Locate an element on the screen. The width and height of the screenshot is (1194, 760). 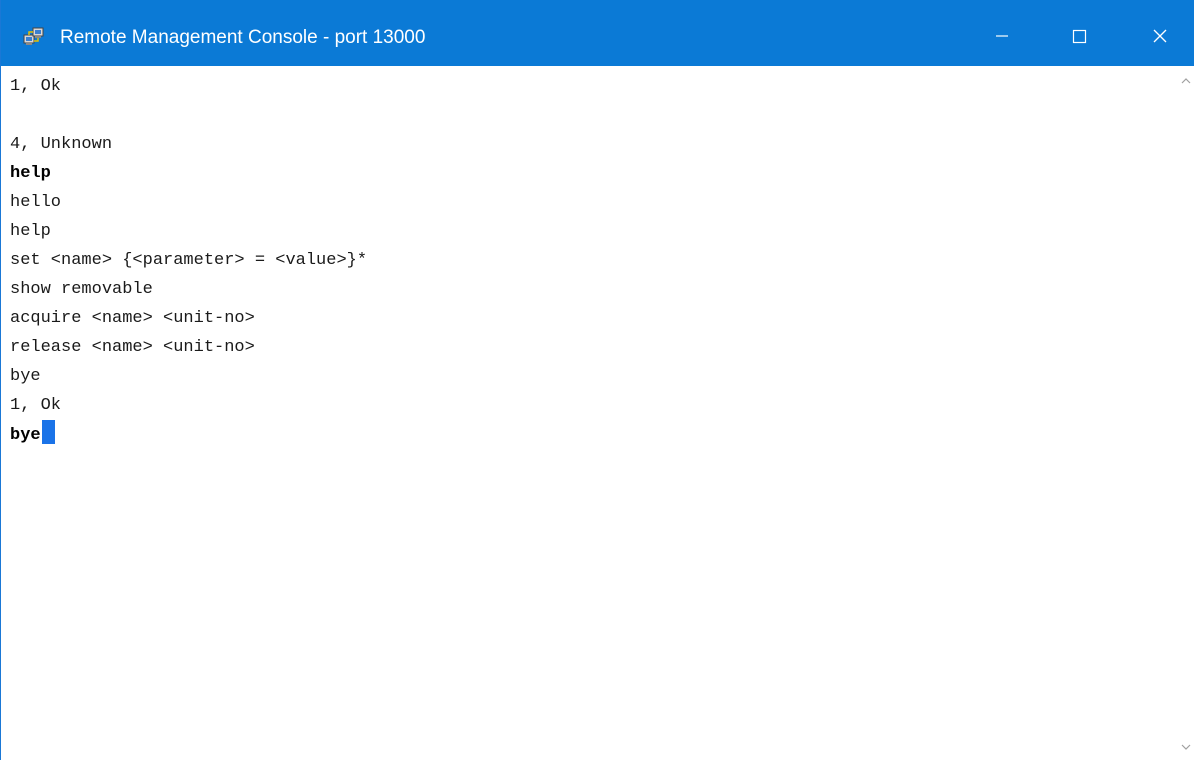
minimize-icon is located at coordinates (1002, 36).